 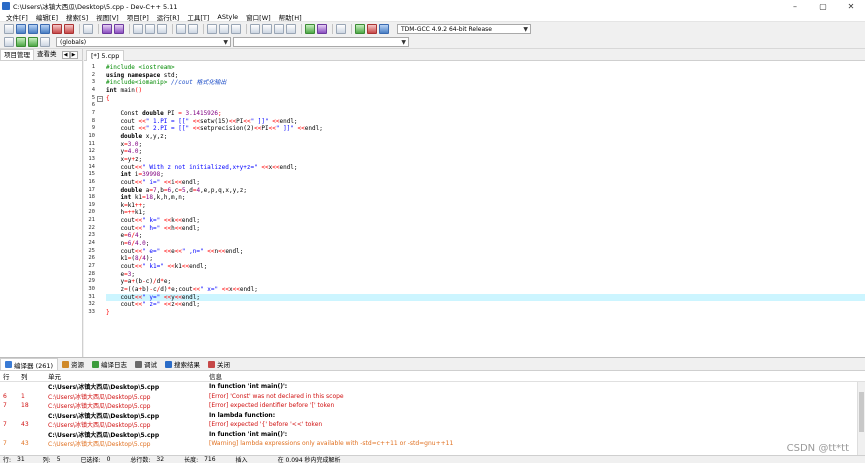 I want to click on print-icon, so click(x=88, y=29).